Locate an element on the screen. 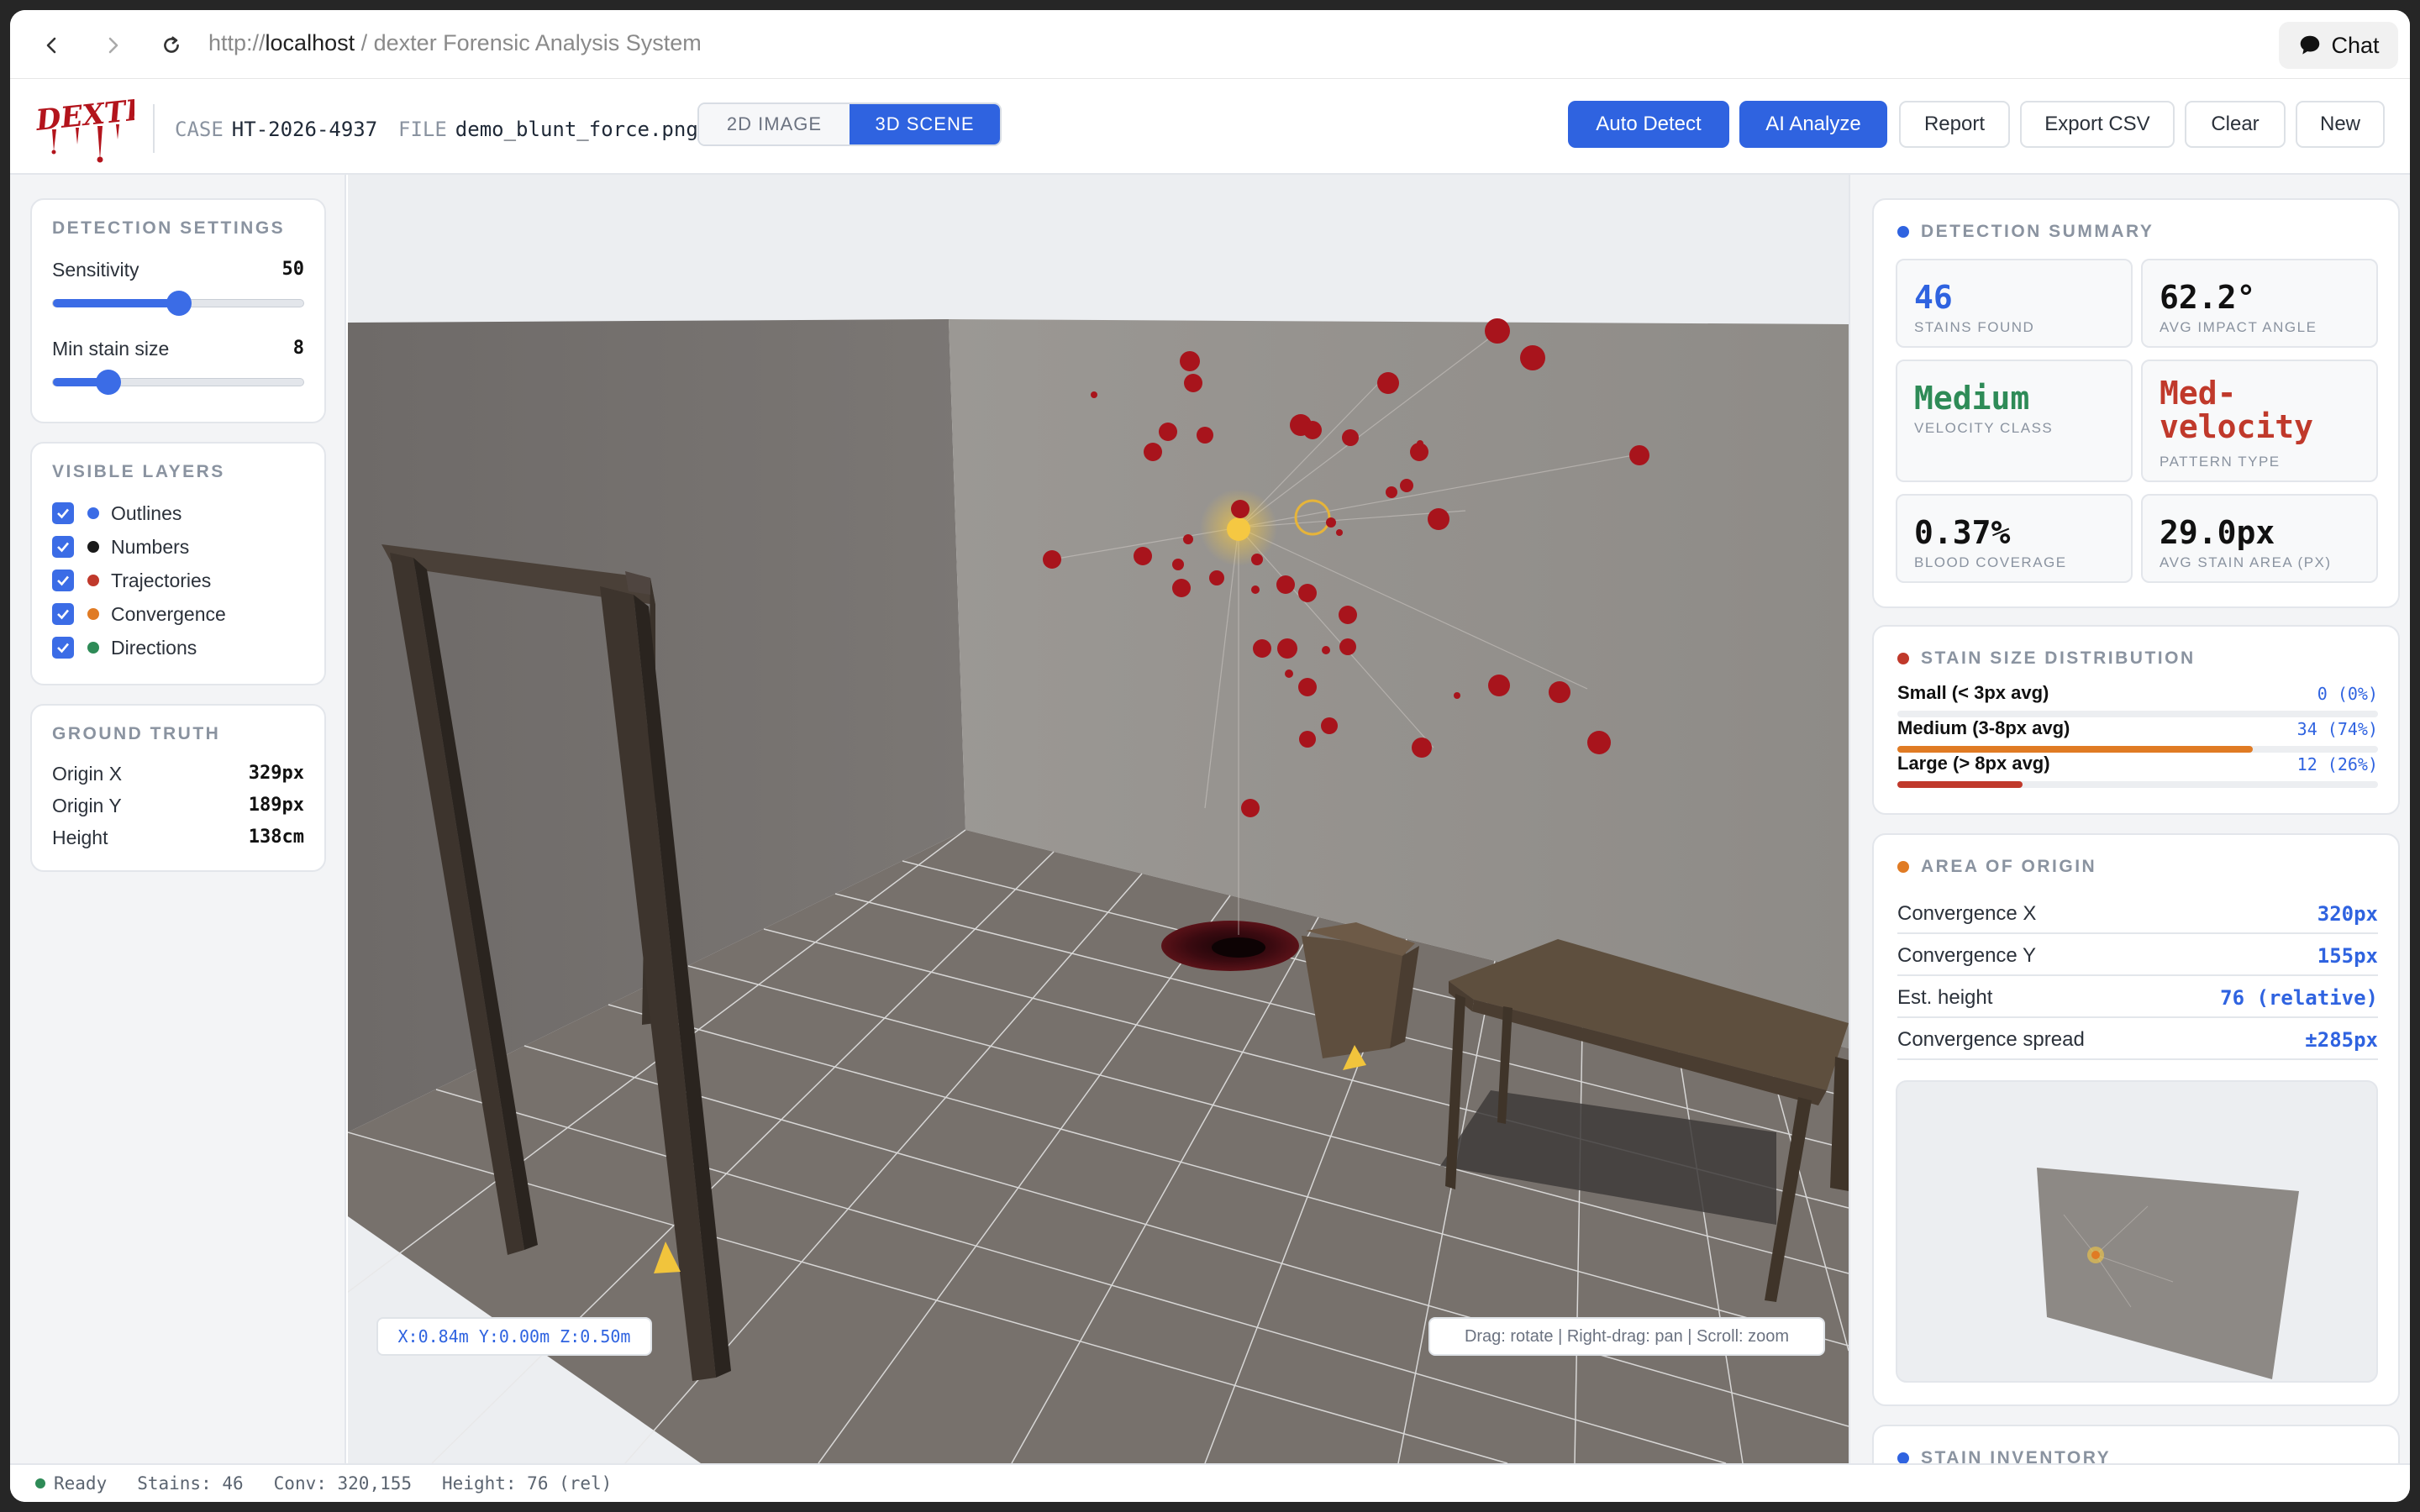  aoo-row: Convergence Y 155px is located at coordinates (2137, 955).